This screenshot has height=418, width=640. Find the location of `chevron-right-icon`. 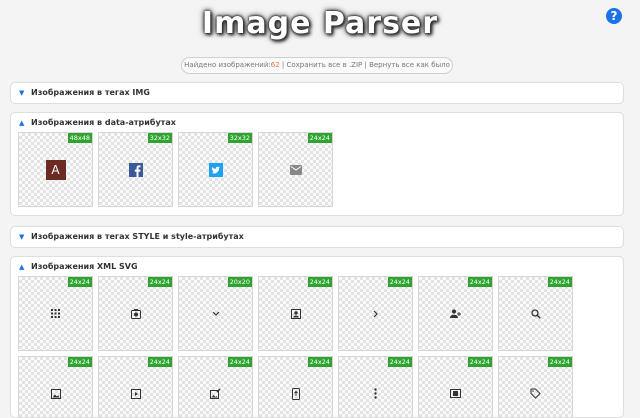

chevron-right-icon is located at coordinates (376, 314).